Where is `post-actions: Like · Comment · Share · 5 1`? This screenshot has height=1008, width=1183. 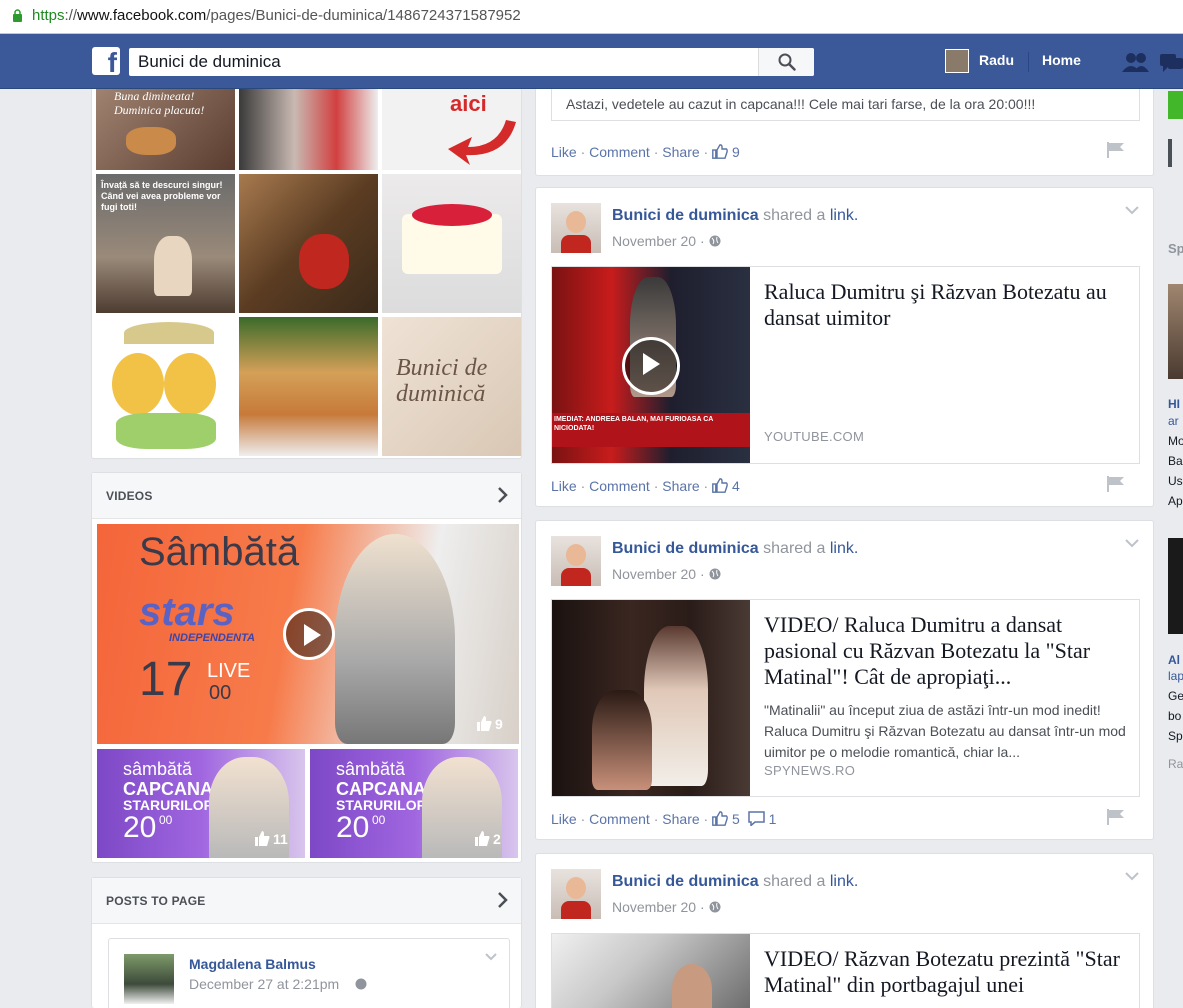 post-actions: Like · Comment · Share · 5 1 is located at coordinates (664, 819).